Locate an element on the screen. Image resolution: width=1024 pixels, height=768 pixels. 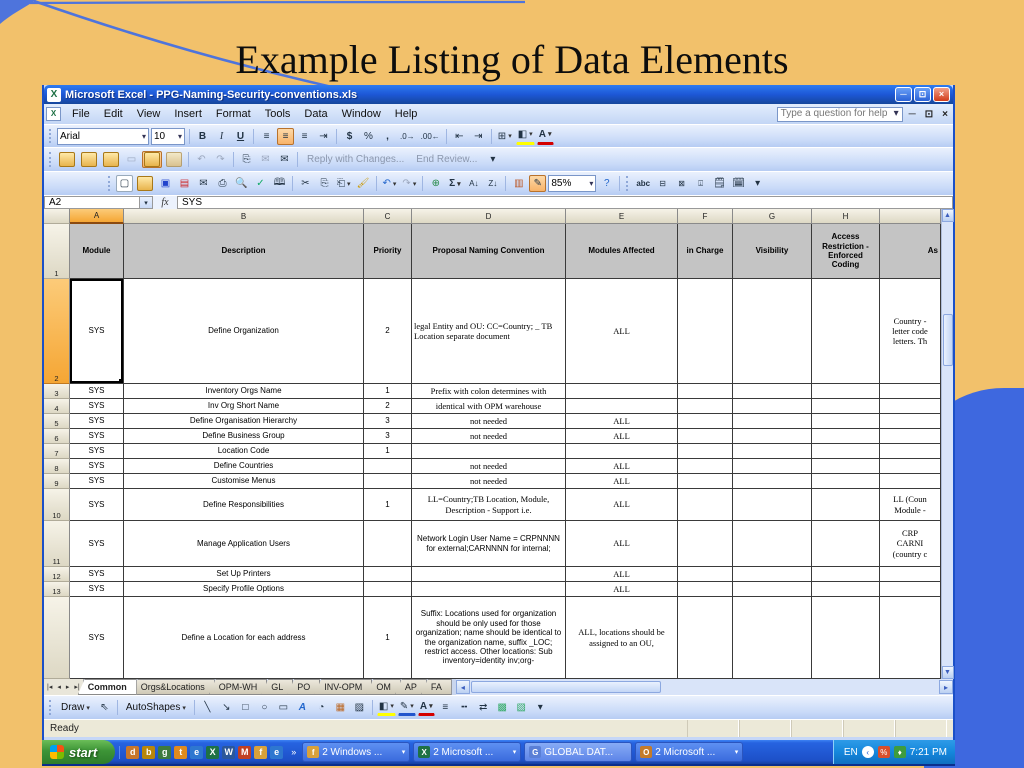
select-all-corner is located at coordinates (57, 216).